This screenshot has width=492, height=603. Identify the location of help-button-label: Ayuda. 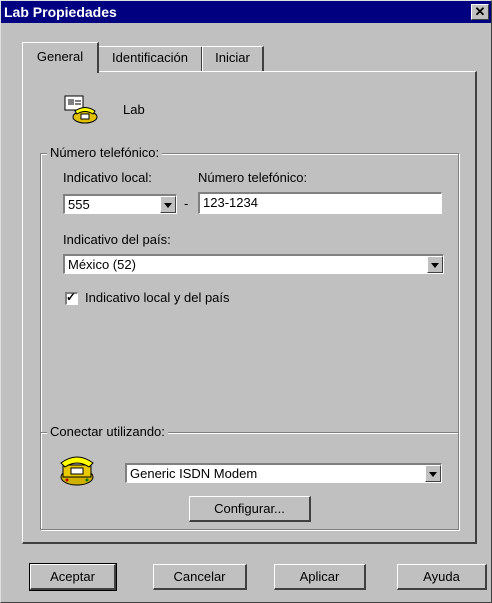
(441, 576).